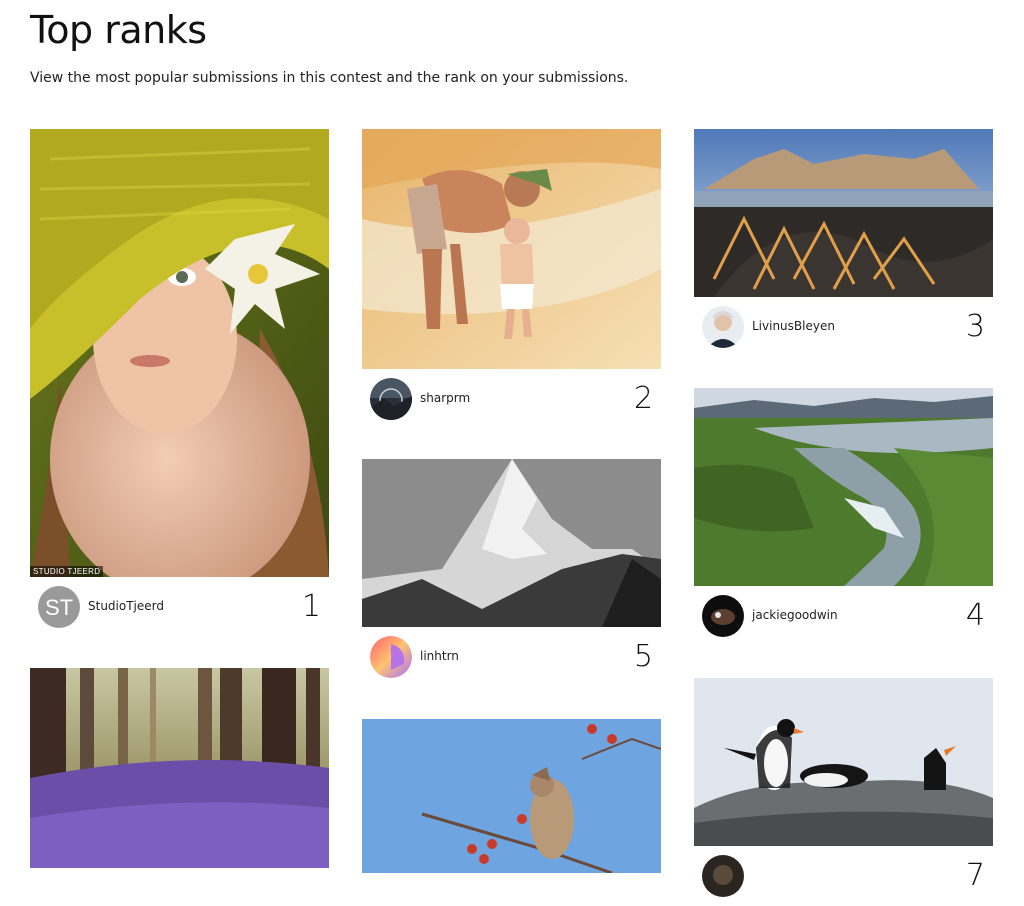  Describe the element at coordinates (445, 398) in the screenshot. I see `username: sharprm` at that location.